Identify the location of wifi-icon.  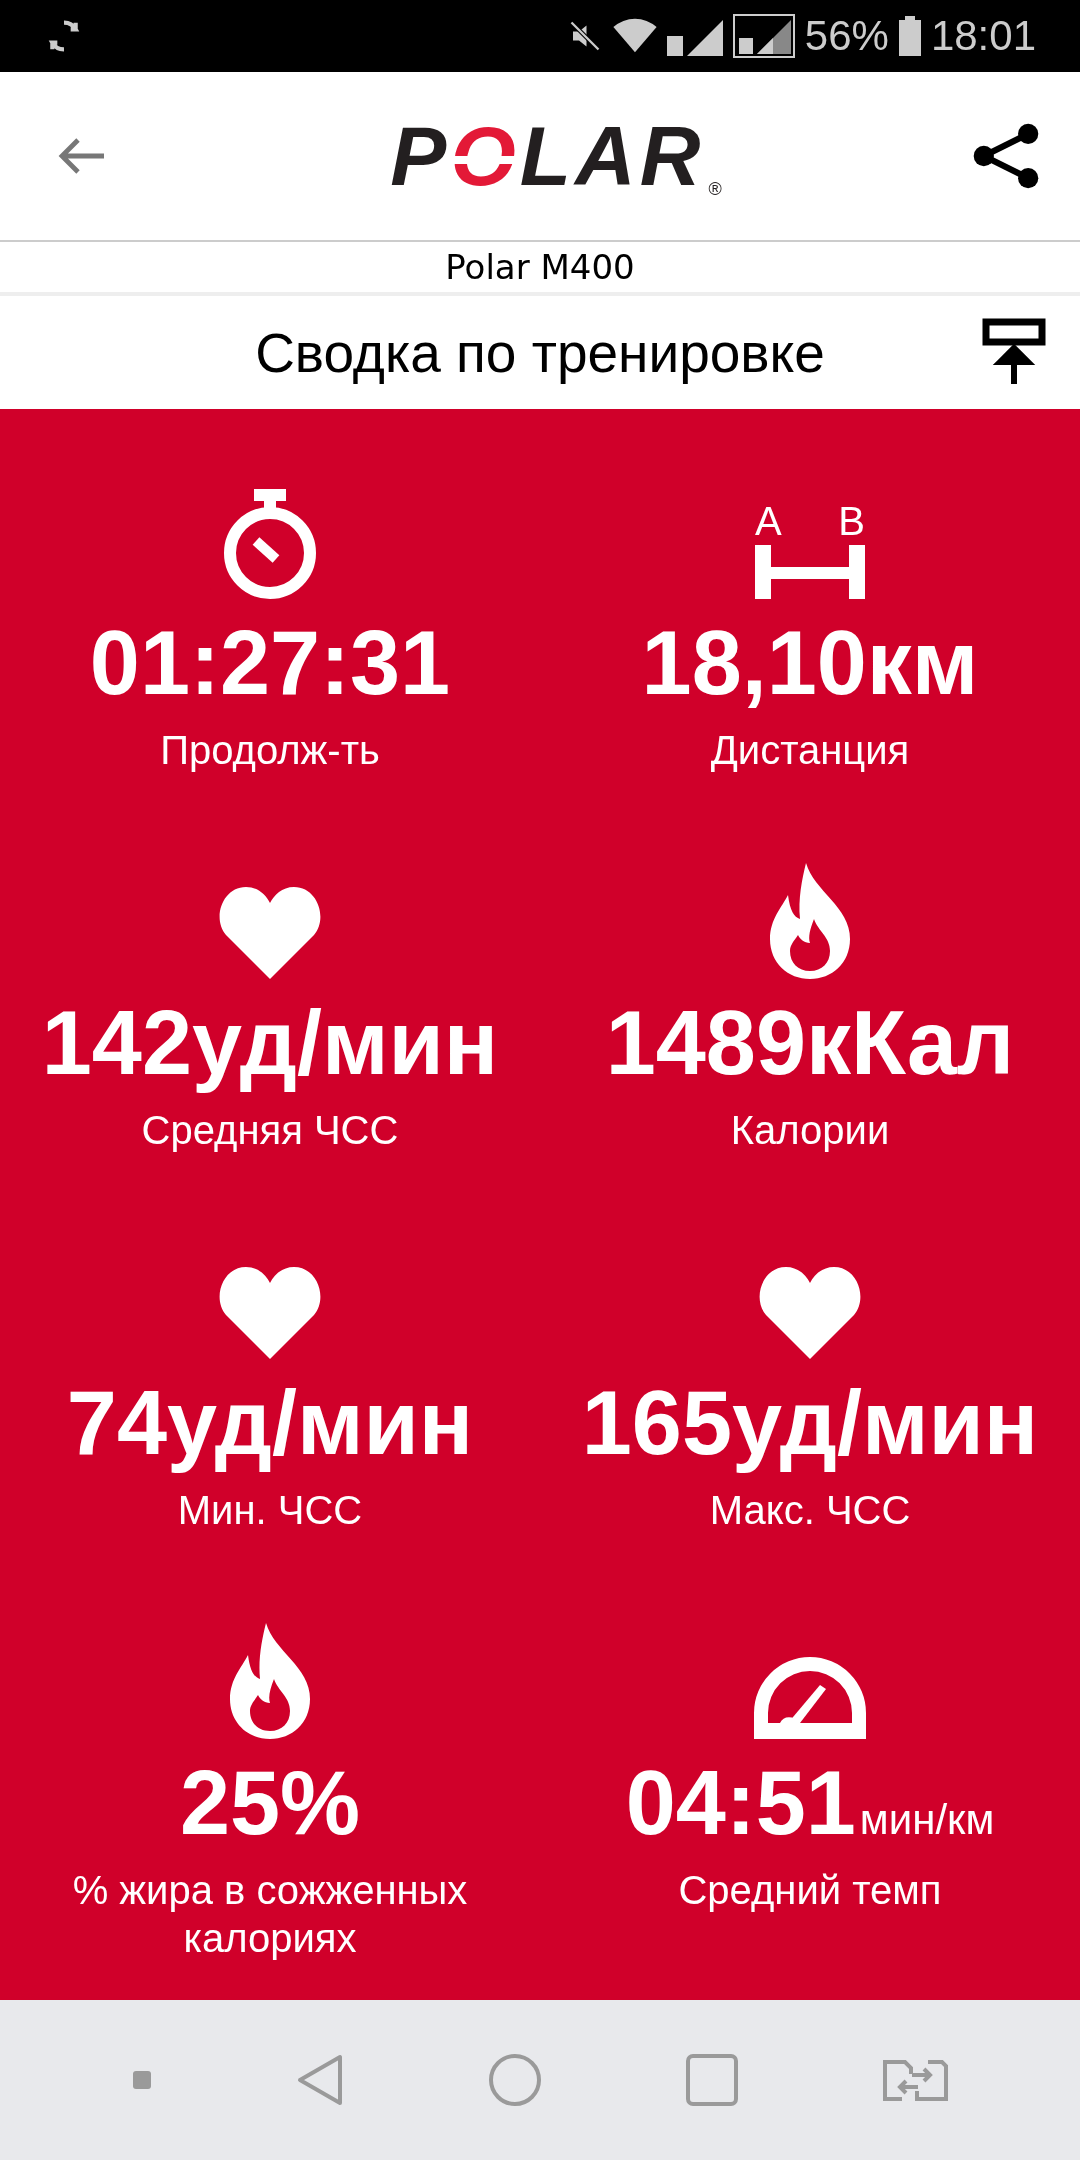
(634, 36).